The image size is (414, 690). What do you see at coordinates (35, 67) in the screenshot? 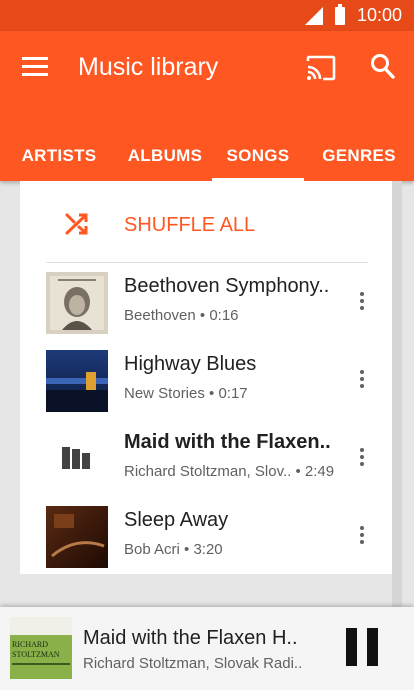
I see `menu-icon` at bounding box center [35, 67].